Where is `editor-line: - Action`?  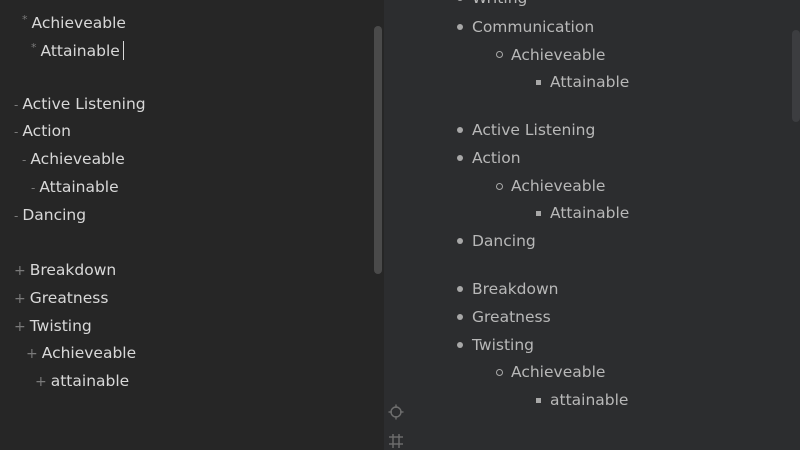 editor-line: - Action is located at coordinates (42, 131).